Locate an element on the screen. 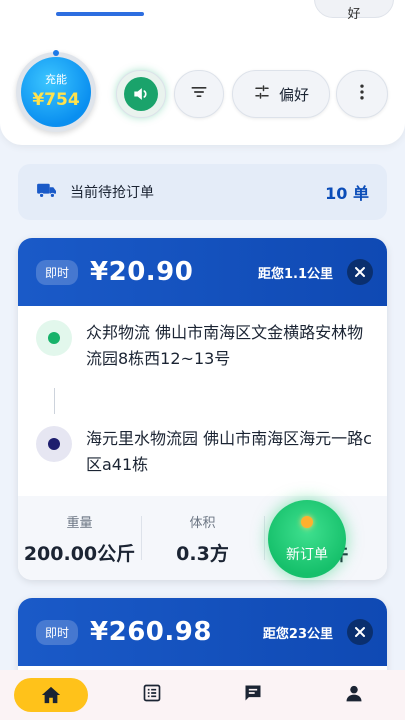 The width and height of the screenshot is (405, 720). speaker-icon is located at coordinates (141, 94).